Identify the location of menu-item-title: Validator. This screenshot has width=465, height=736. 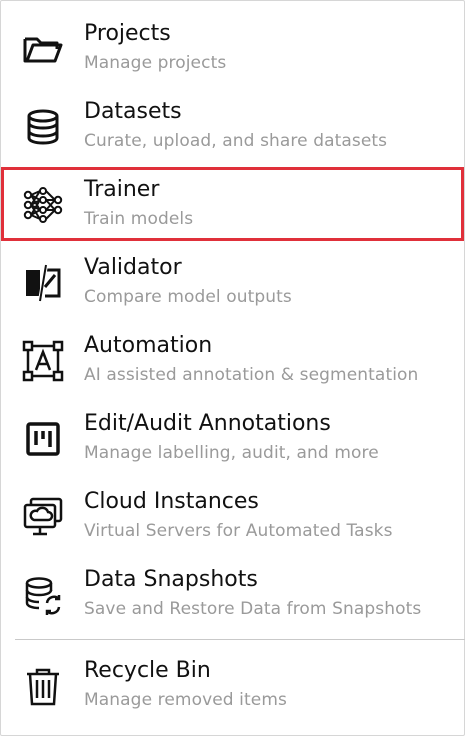
(133, 267).